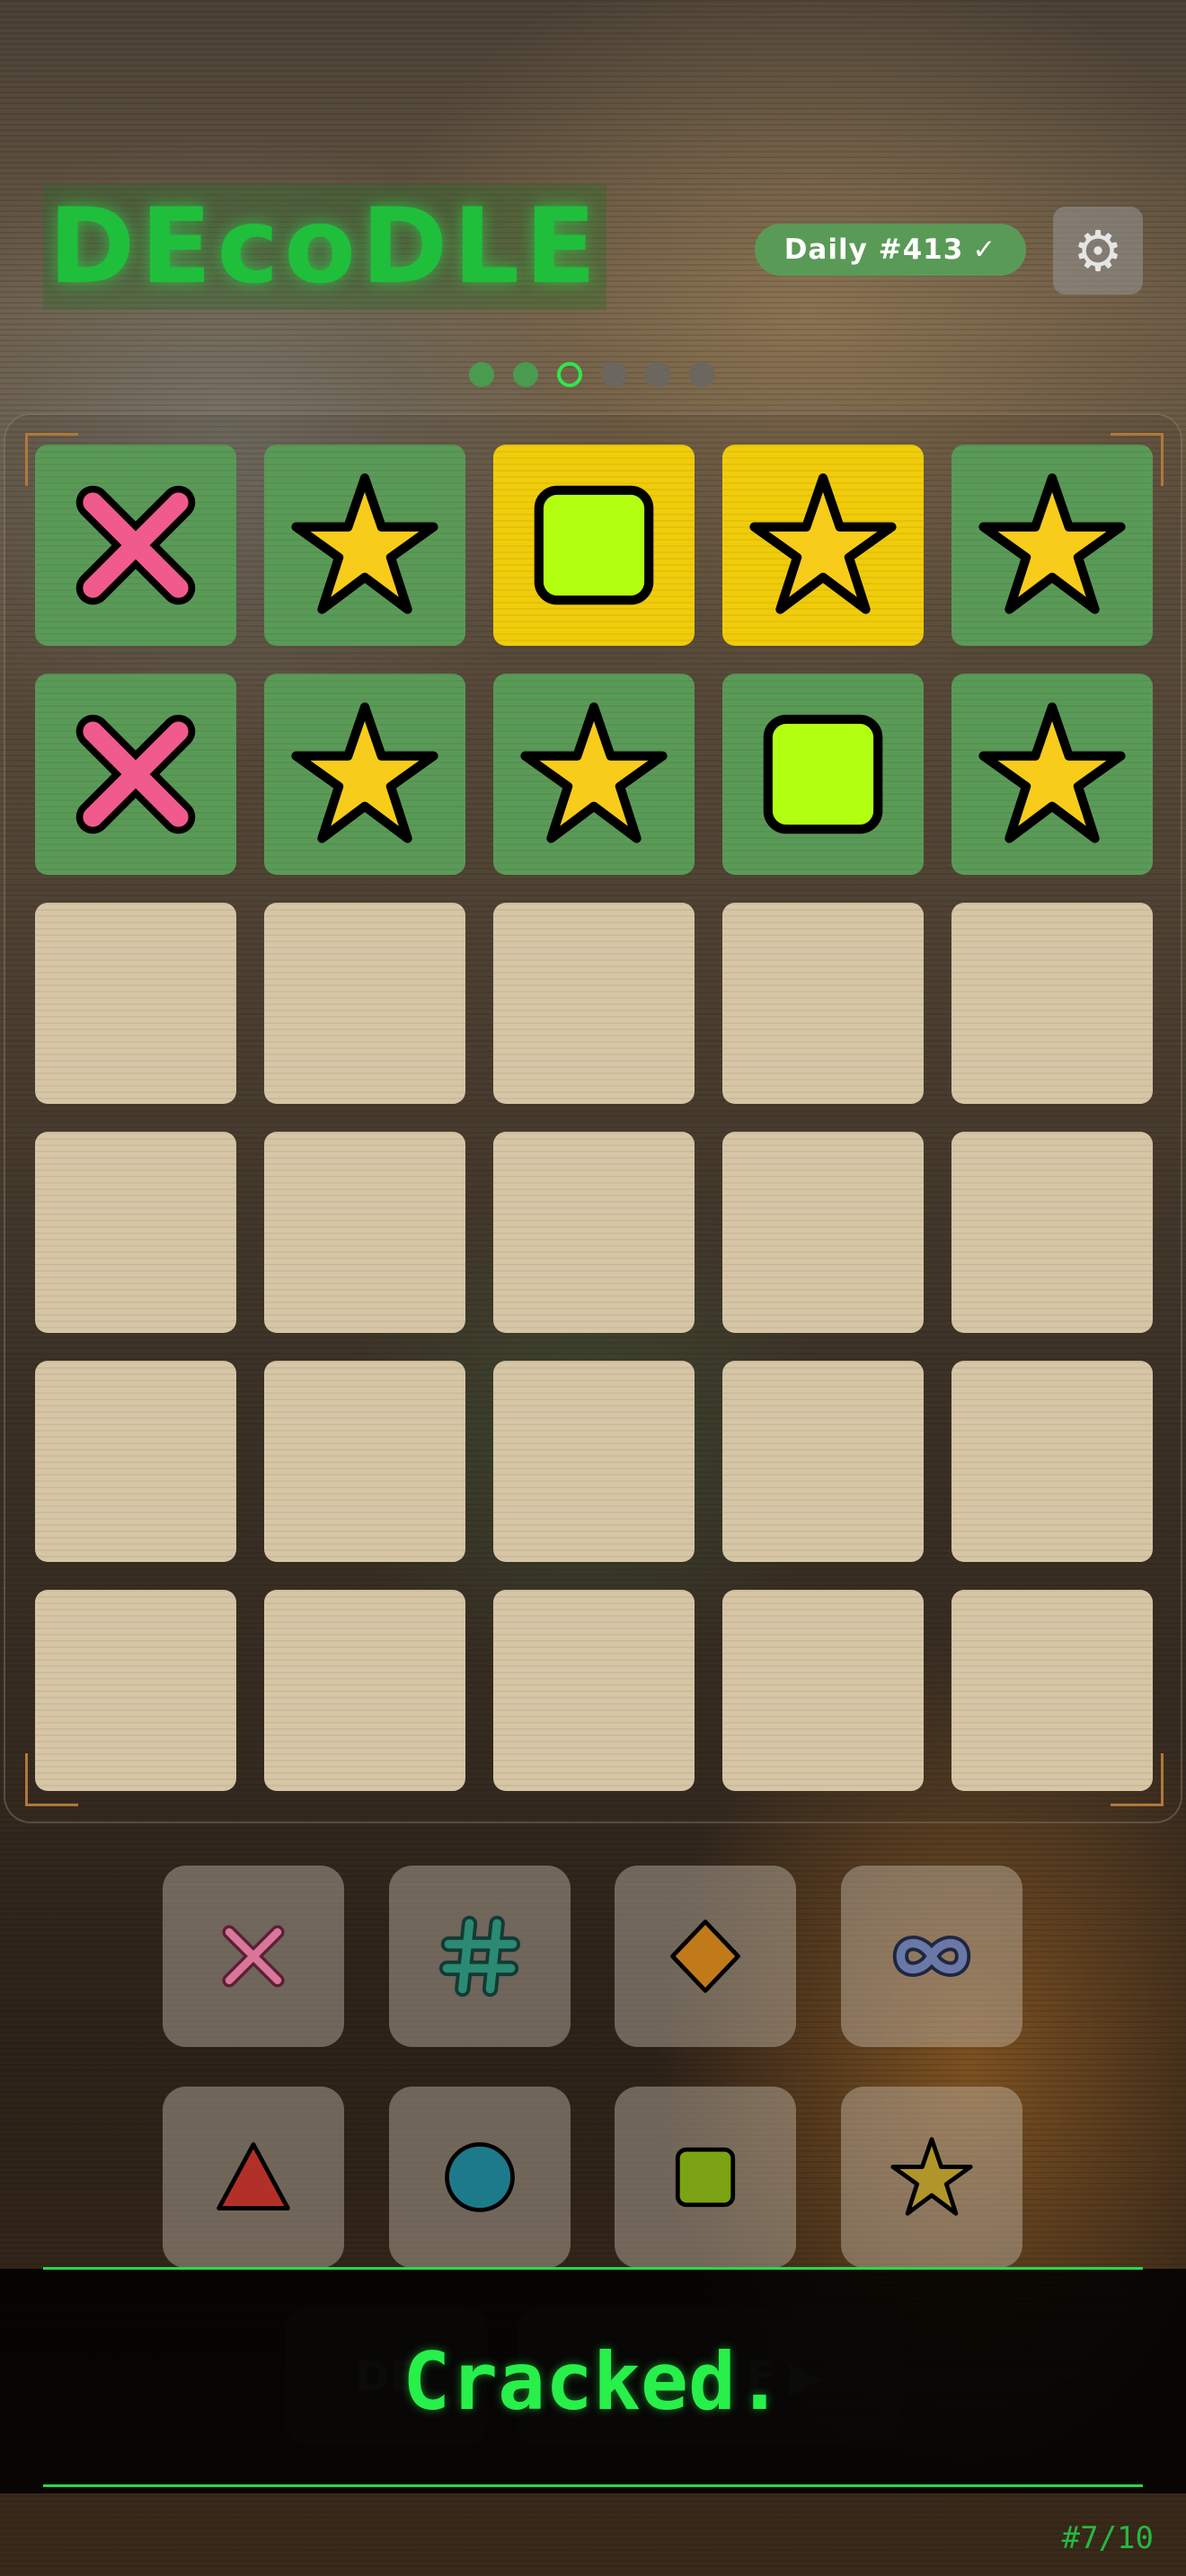 The height and width of the screenshot is (2576, 1186). What do you see at coordinates (1107, 2538) in the screenshot?
I see `puzzle-counter: #7/10` at bounding box center [1107, 2538].